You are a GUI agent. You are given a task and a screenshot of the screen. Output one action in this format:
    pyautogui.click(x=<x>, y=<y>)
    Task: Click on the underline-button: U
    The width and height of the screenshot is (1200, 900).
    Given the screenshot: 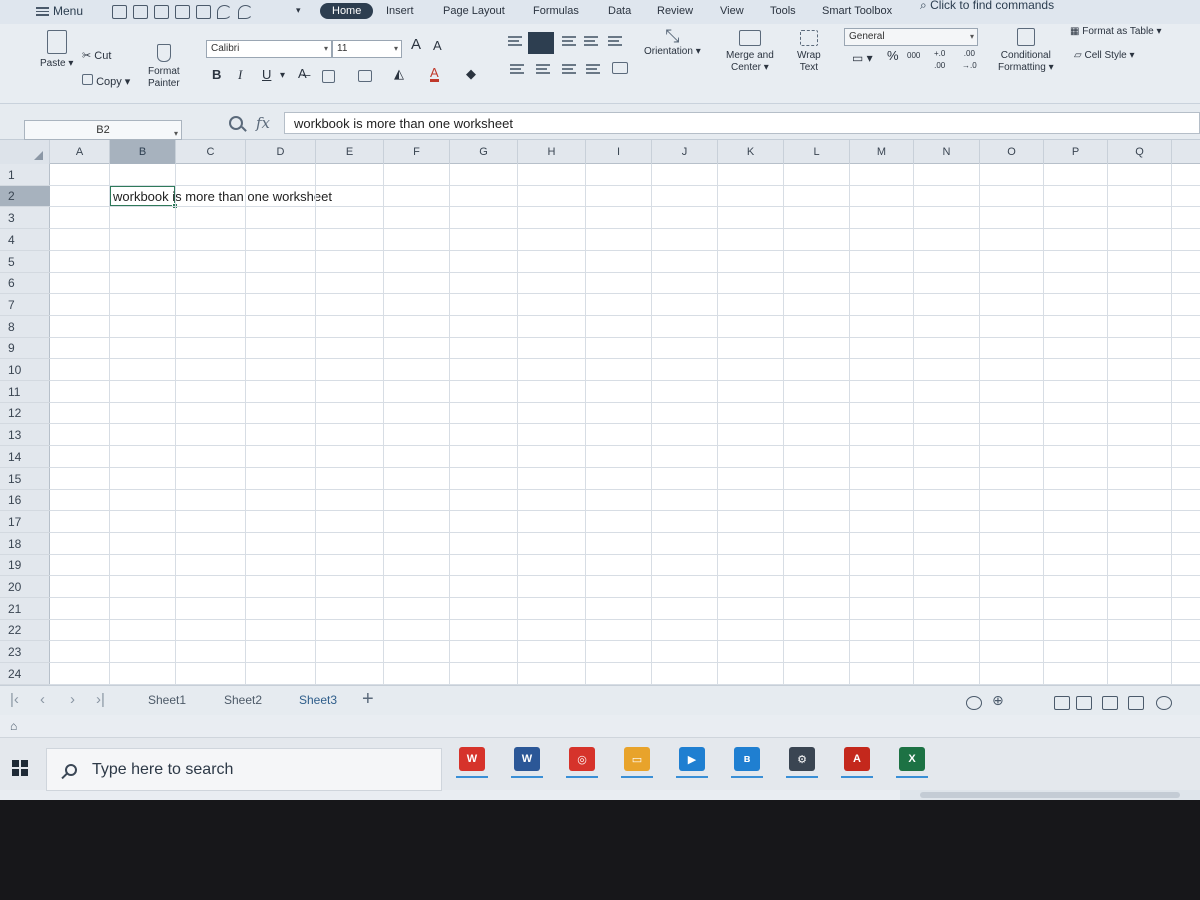 What is the action you would take?
    pyautogui.click(x=266, y=74)
    